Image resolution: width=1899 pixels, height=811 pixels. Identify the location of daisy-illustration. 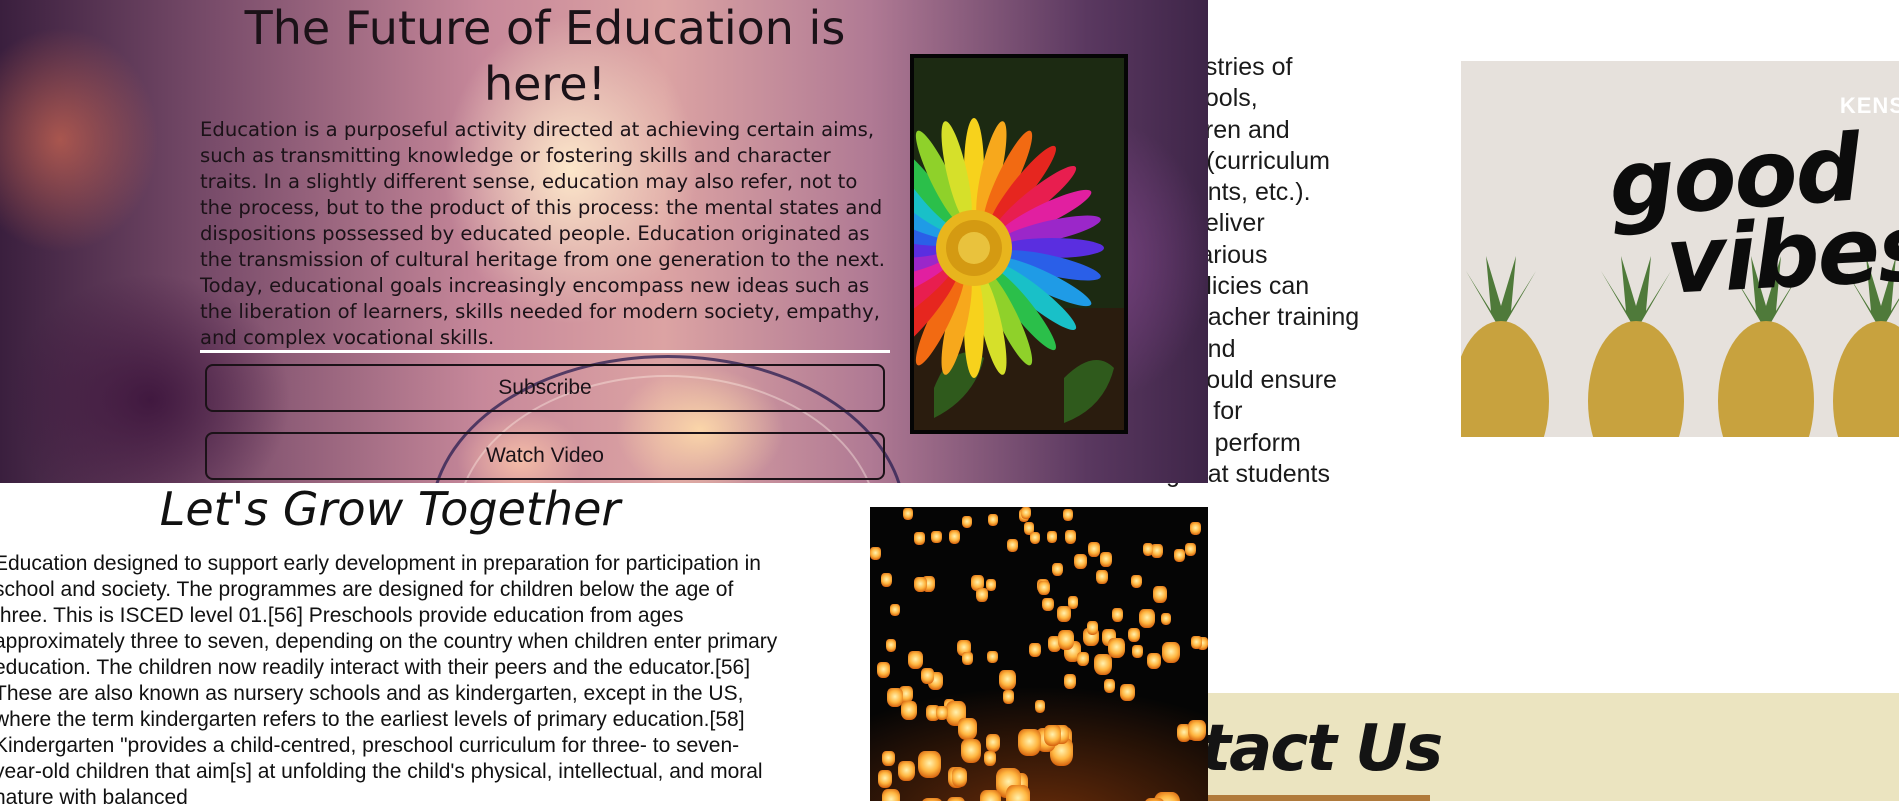
(1019, 244).